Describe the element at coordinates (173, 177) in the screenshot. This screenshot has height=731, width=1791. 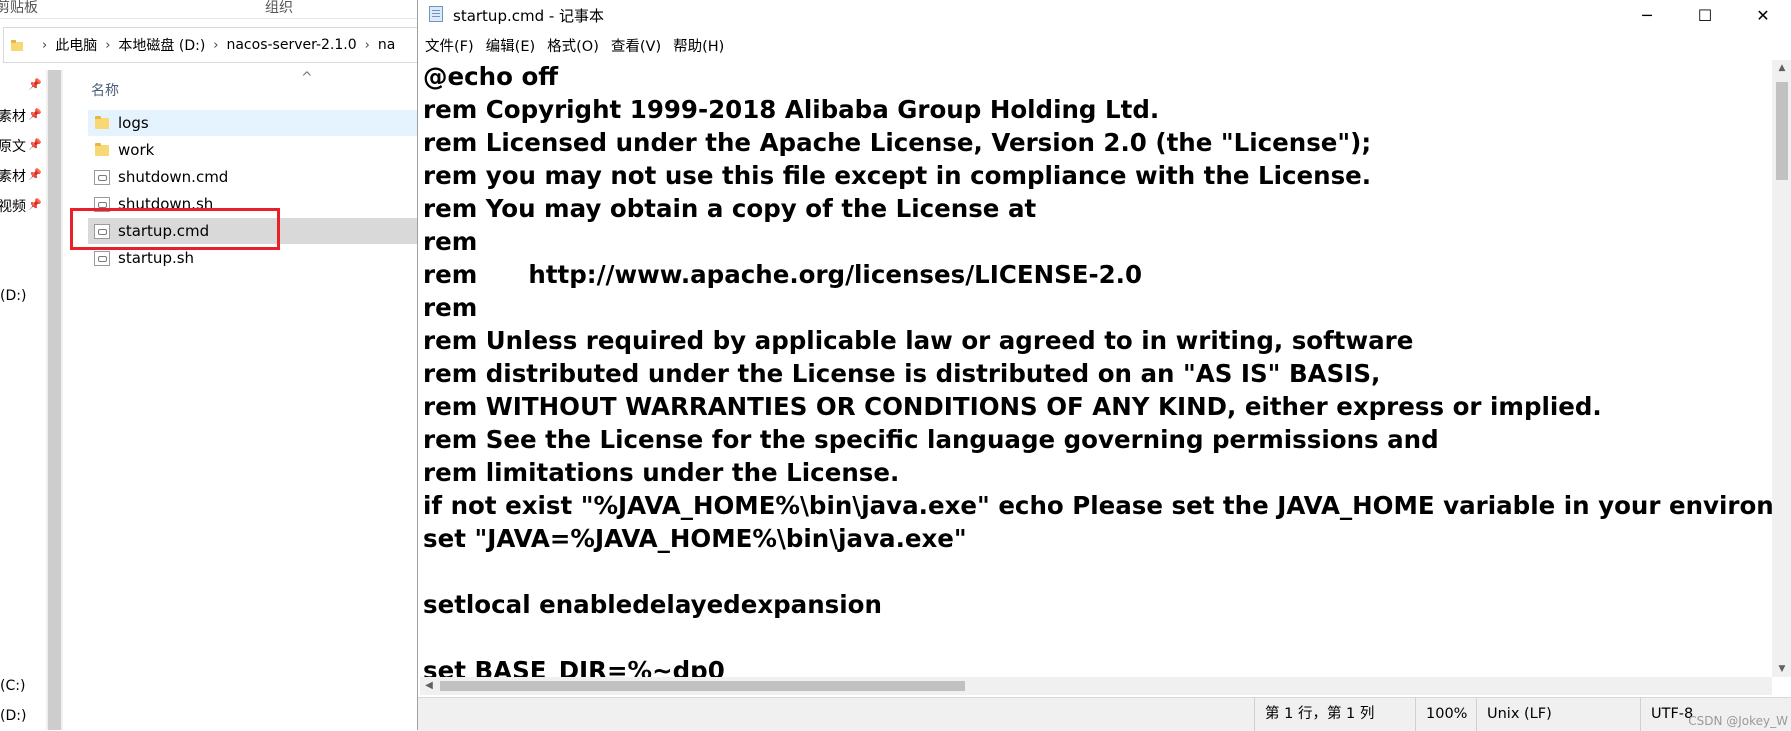
I see `file-name: shutdown.cmd` at that location.